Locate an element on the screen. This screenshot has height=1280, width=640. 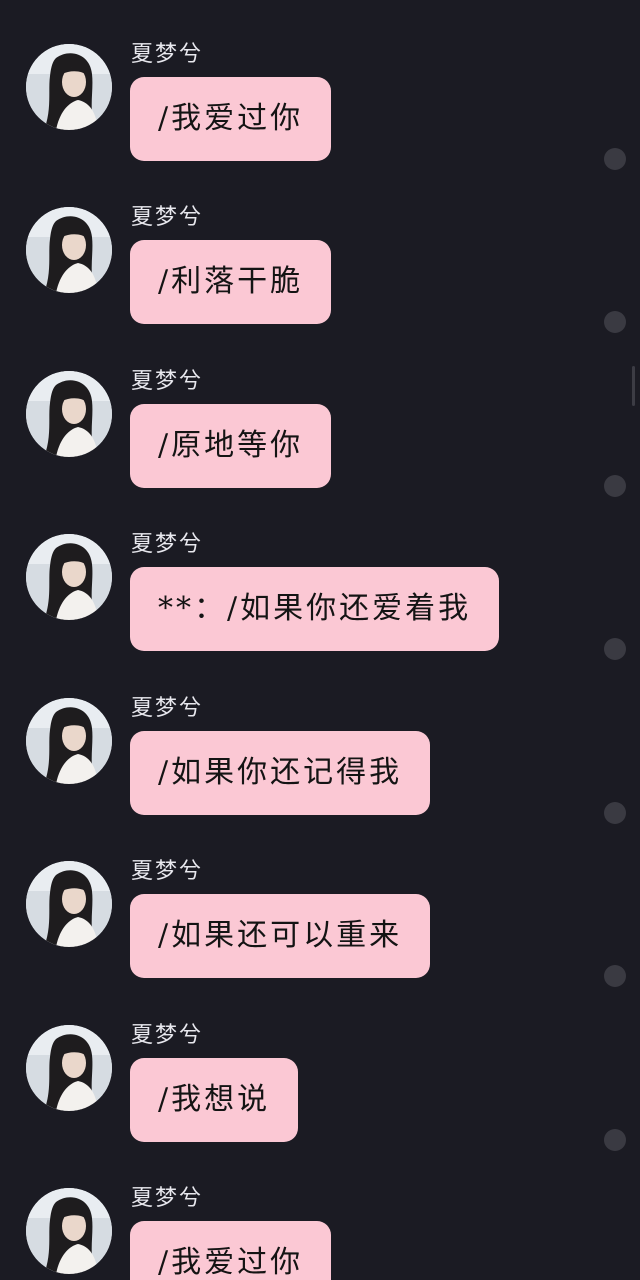
message-row: 夏梦兮 /如果还可以重来 is located at coordinates (320, 941).